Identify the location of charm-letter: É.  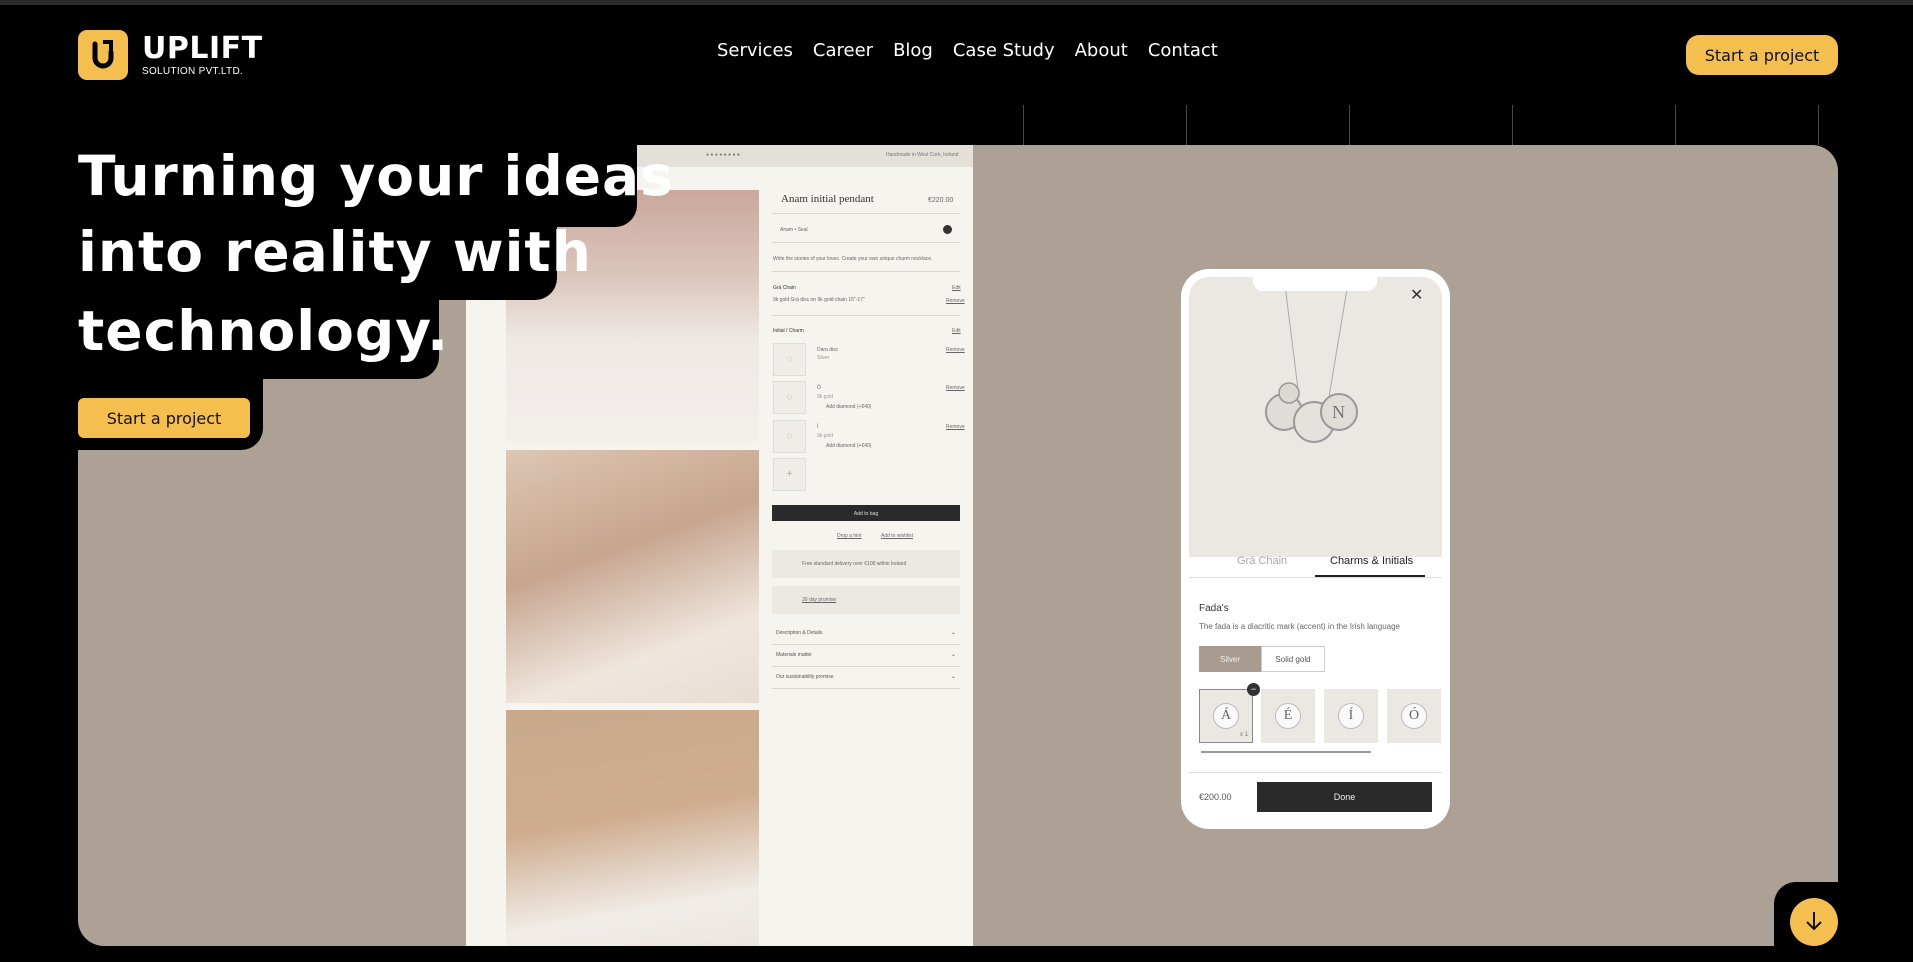
(1288, 716).